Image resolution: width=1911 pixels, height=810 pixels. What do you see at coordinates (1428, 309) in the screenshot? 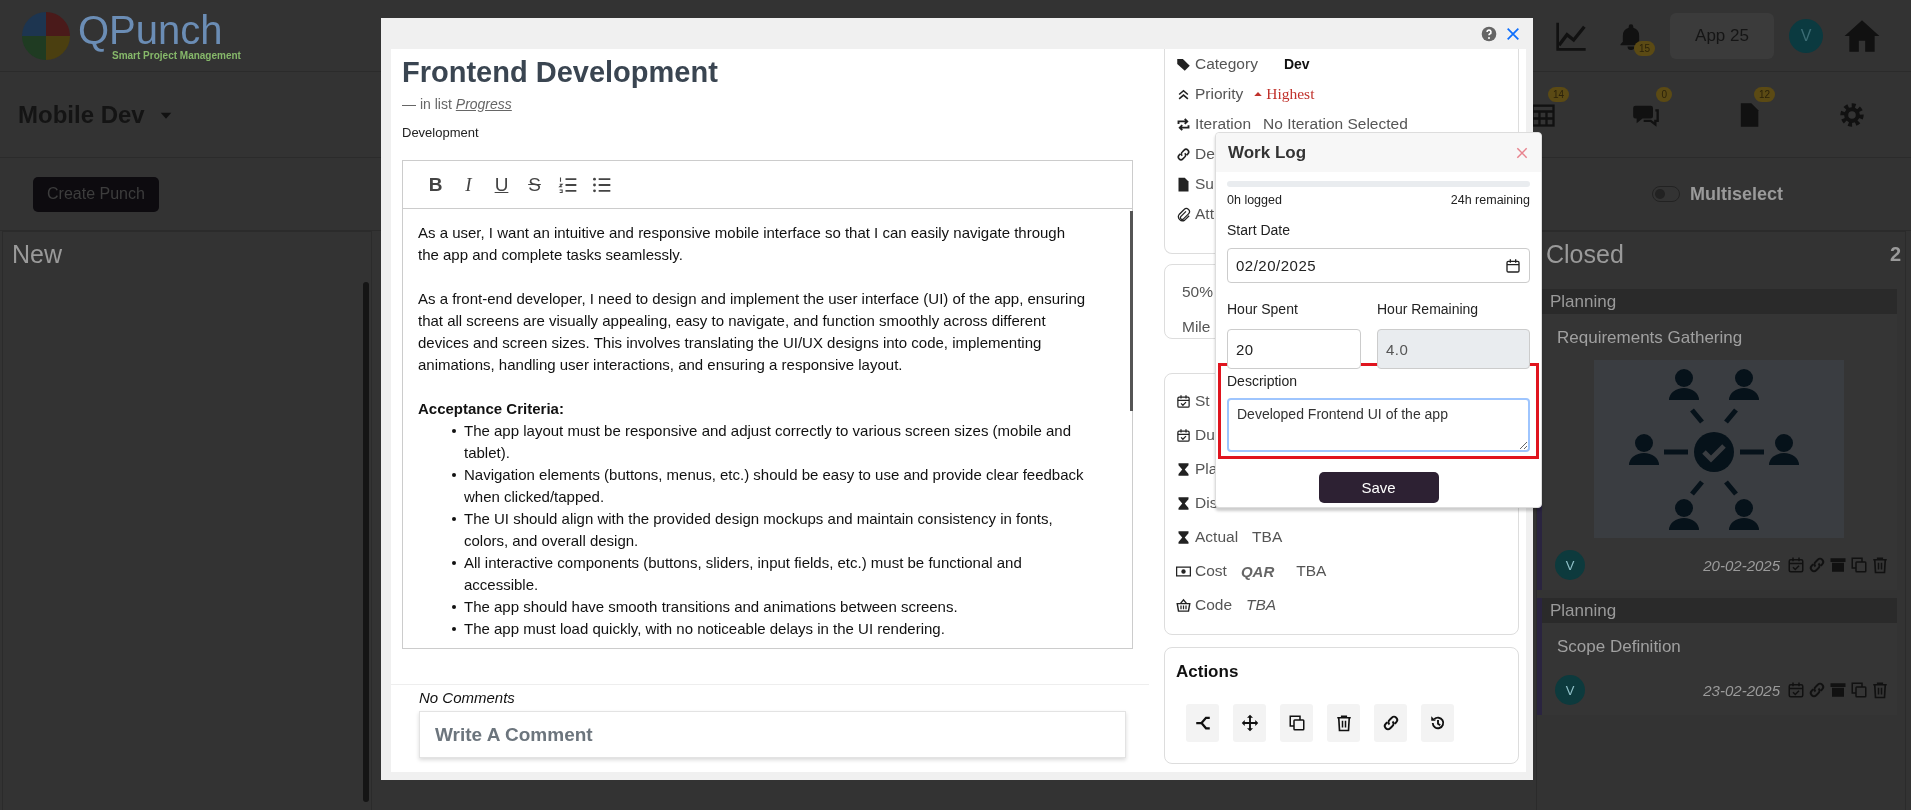
I see `field-label: Hour Remaining` at bounding box center [1428, 309].